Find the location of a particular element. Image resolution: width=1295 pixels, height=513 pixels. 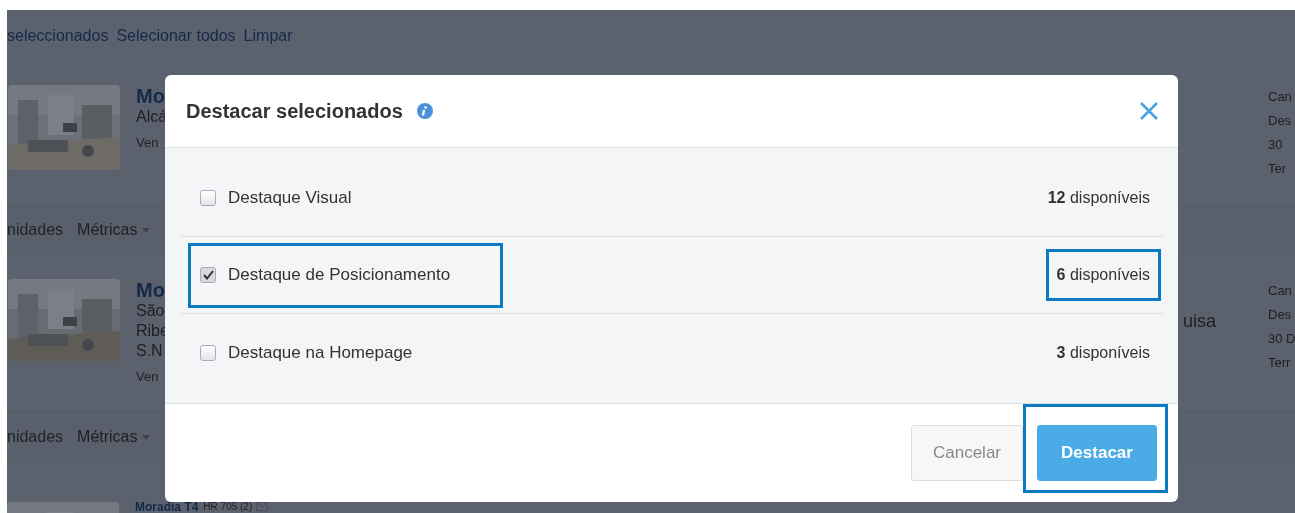

envelope-icon is located at coordinates (262, 506).